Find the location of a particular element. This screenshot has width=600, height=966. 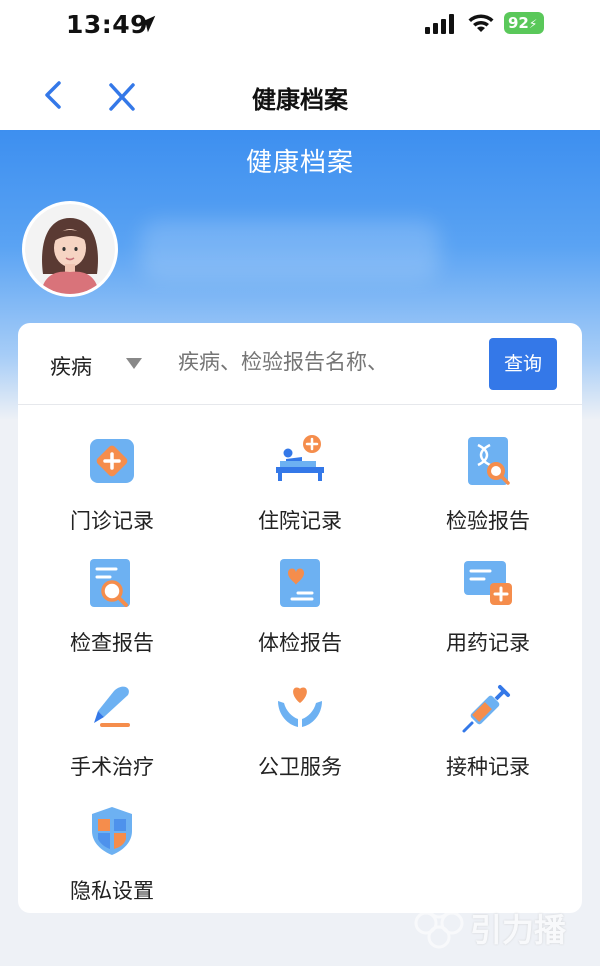

flower-logo-icon is located at coordinates (439, 922).